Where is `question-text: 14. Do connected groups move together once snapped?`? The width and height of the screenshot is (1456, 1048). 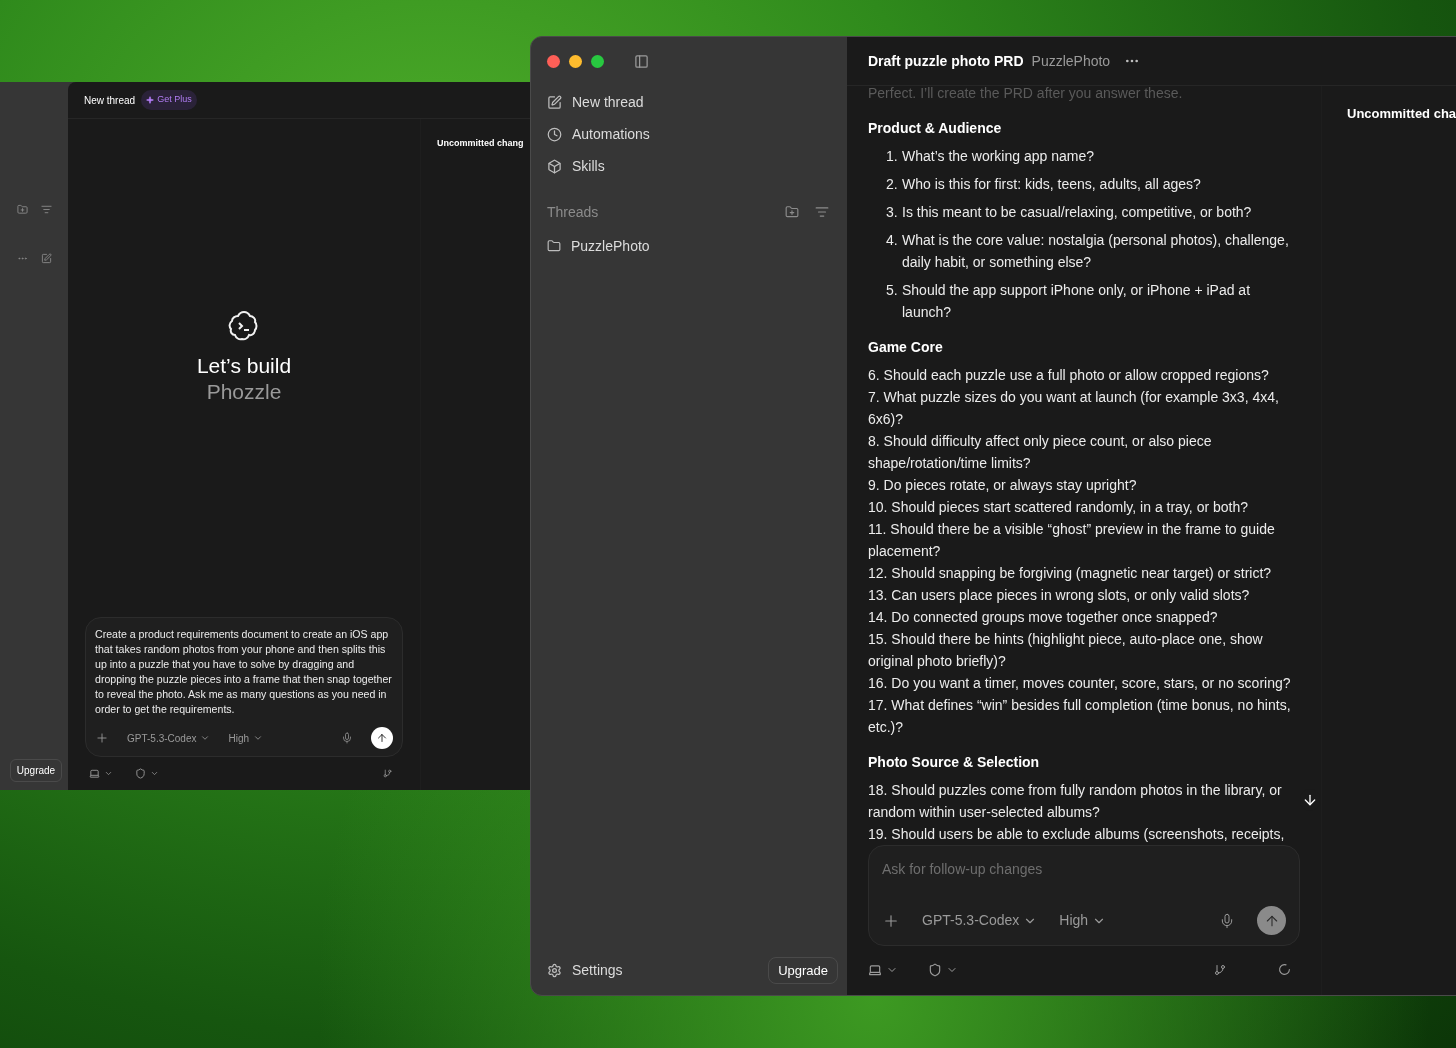 question-text: 14. Do connected groups move together once snapped? is located at coordinates (1043, 617).